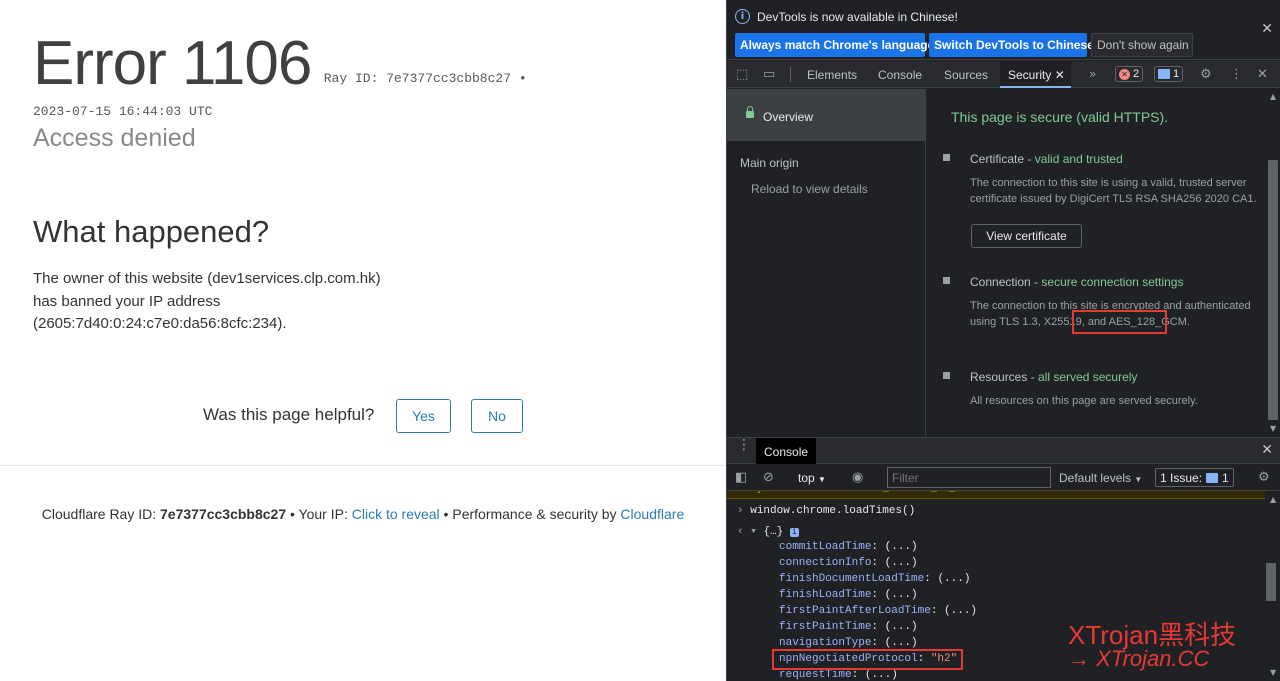  What do you see at coordinates (806, 478) in the screenshot?
I see `context-label: top` at bounding box center [806, 478].